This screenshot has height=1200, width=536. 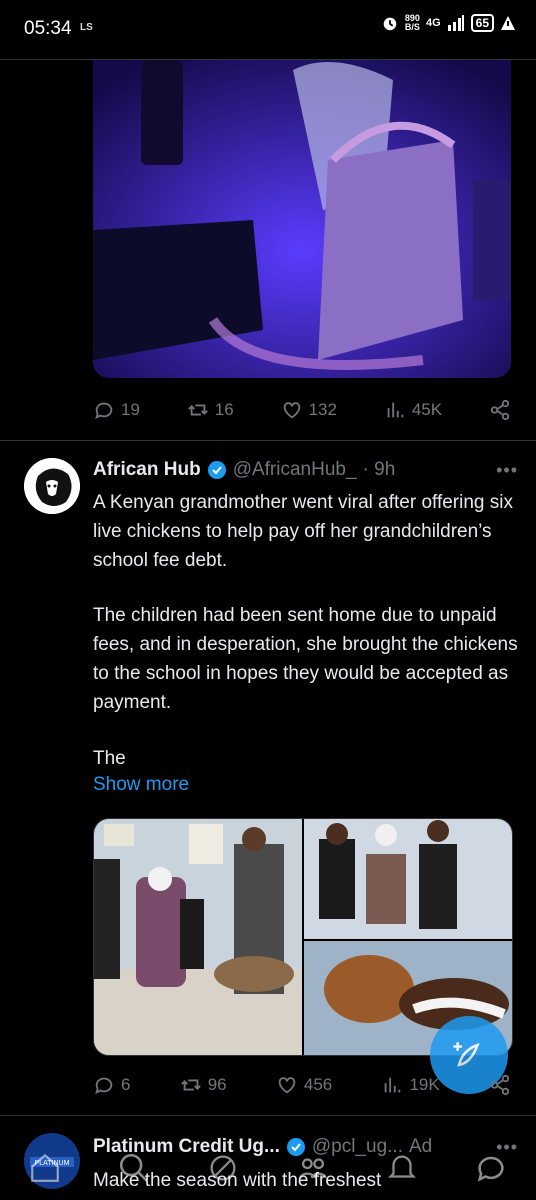 I want to click on views-button: 19K, so click(x=410, y=1085).